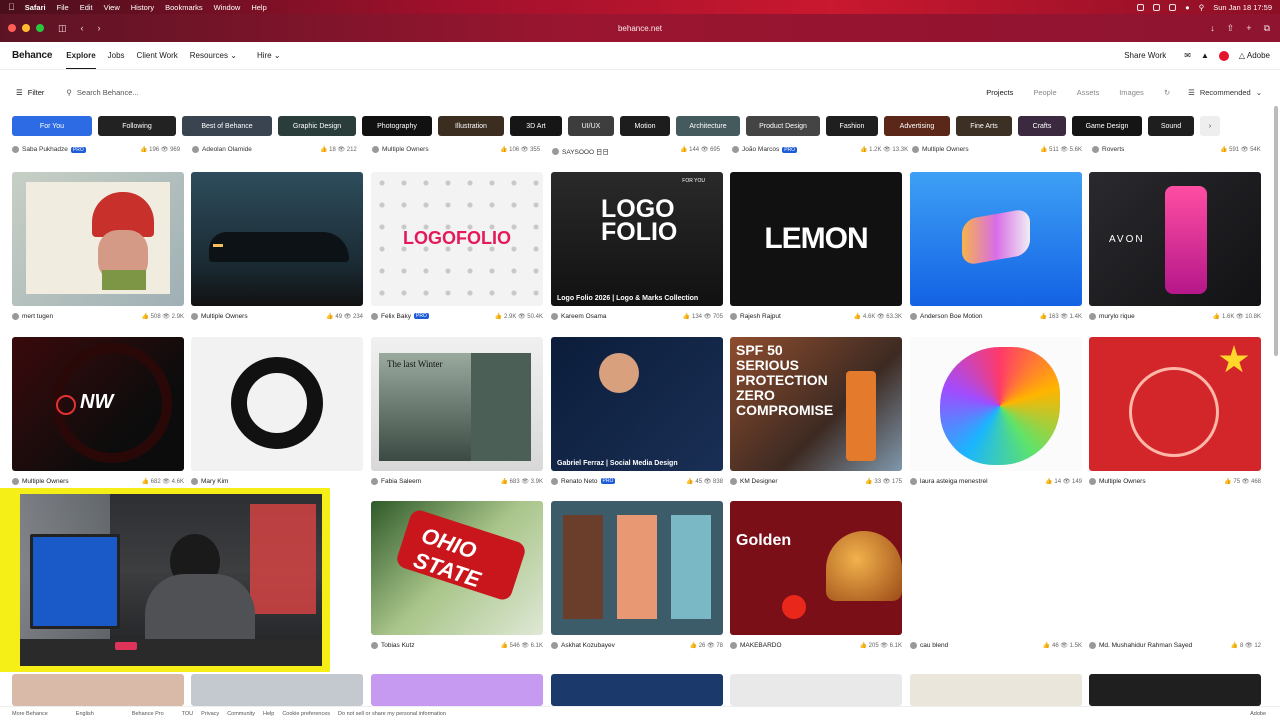  Describe the element at coordinates (816, 248) in the screenshot. I see `project-card: LEMON Rajesh Rajput 👍 4.6K 👁 63.3K` at that location.